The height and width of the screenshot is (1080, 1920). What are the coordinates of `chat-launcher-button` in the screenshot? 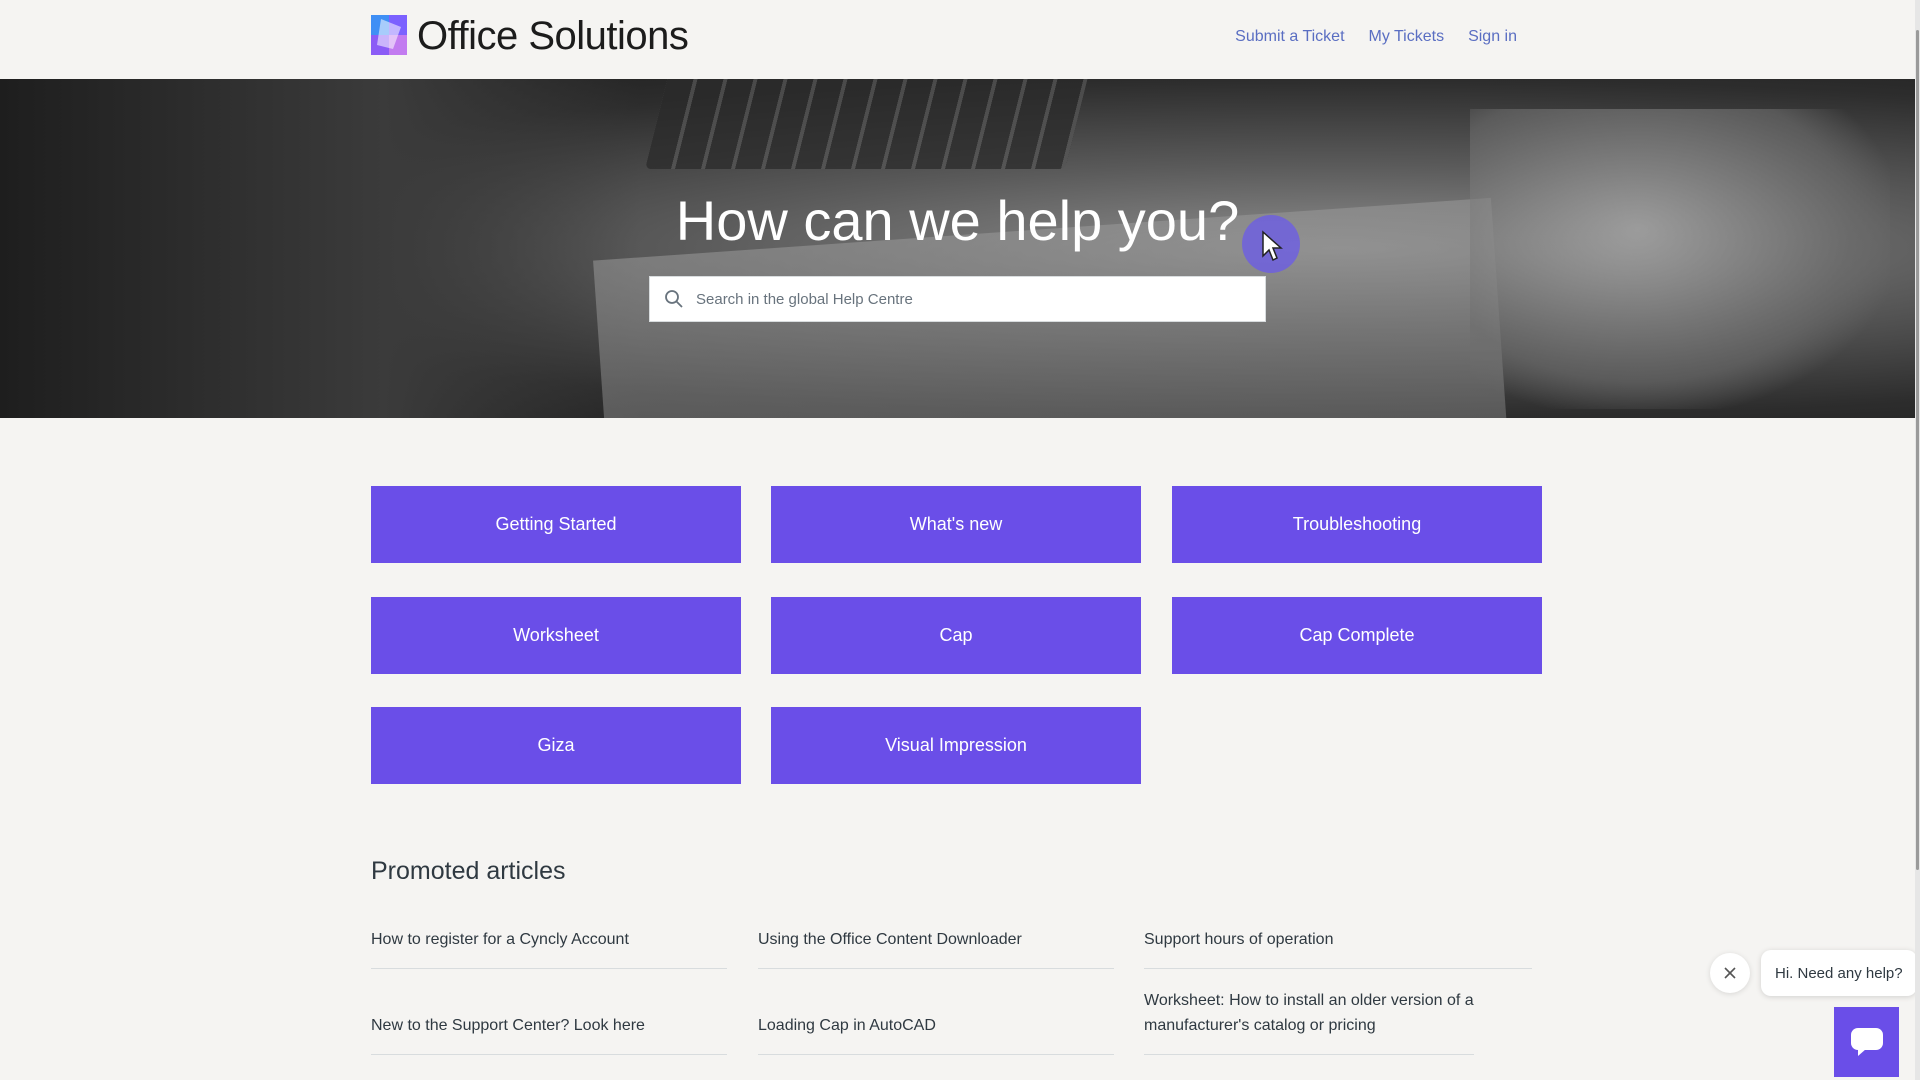 It's located at (1866, 1042).